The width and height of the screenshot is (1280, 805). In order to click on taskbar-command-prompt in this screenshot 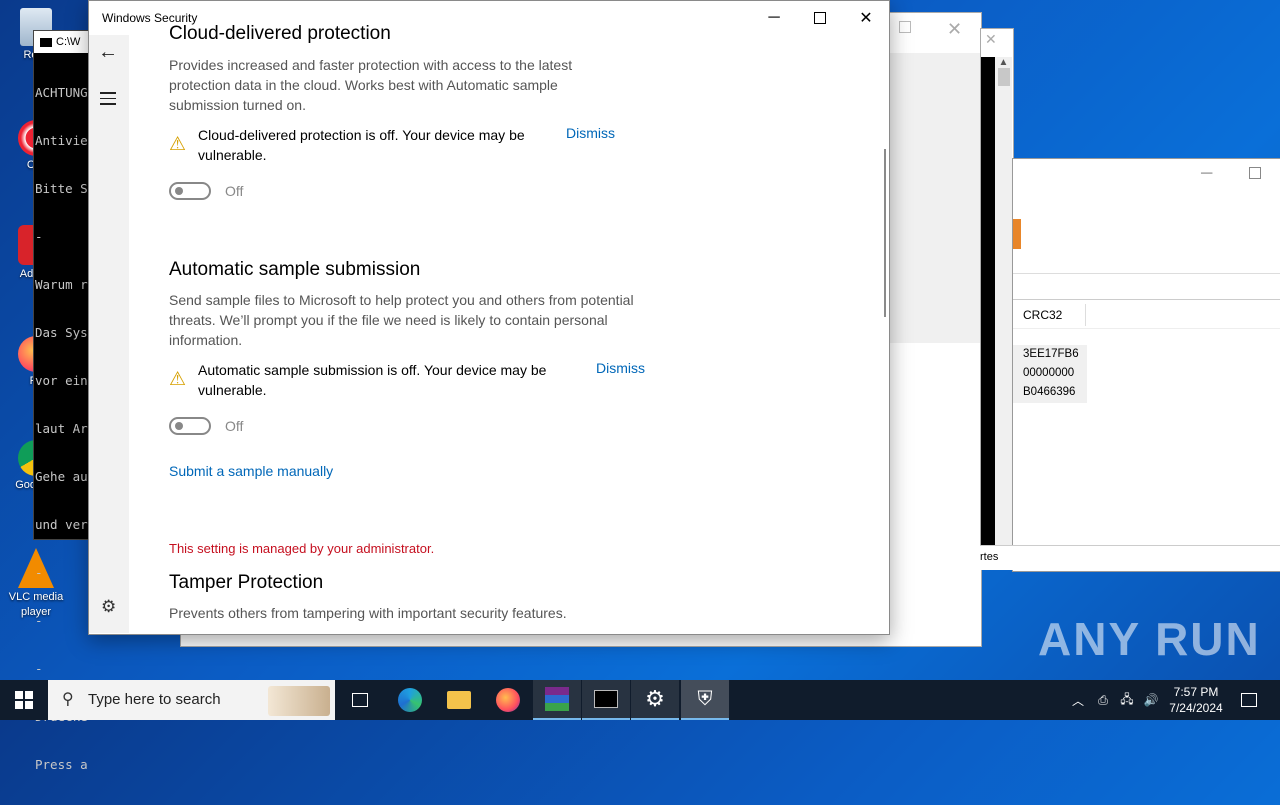, I will do `click(606, 700)`.